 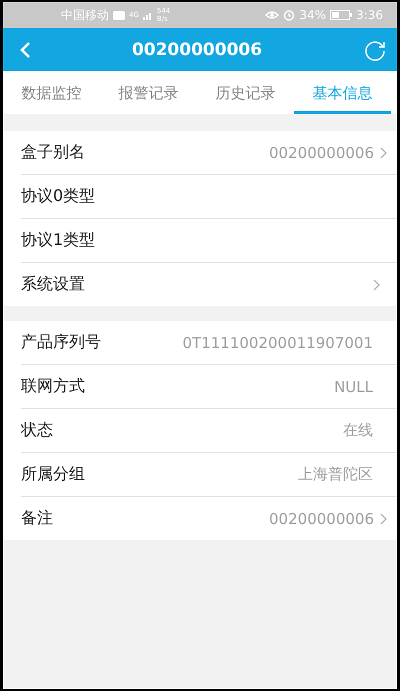 What do you see at coordinates (341, 15) in the screenshot?
I see `battery-icon` at bounding box center [341, 15].